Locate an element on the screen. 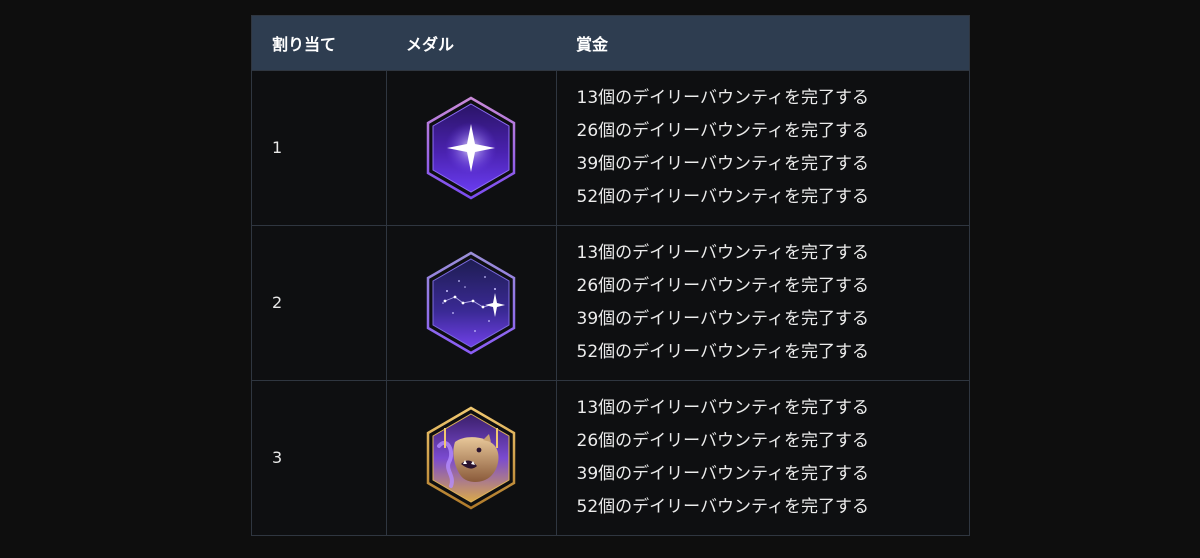 The width and height of the screenshot is (1200, 558). header-row: 割り当て メダル 賞金 is located at coordinates (610, 43).